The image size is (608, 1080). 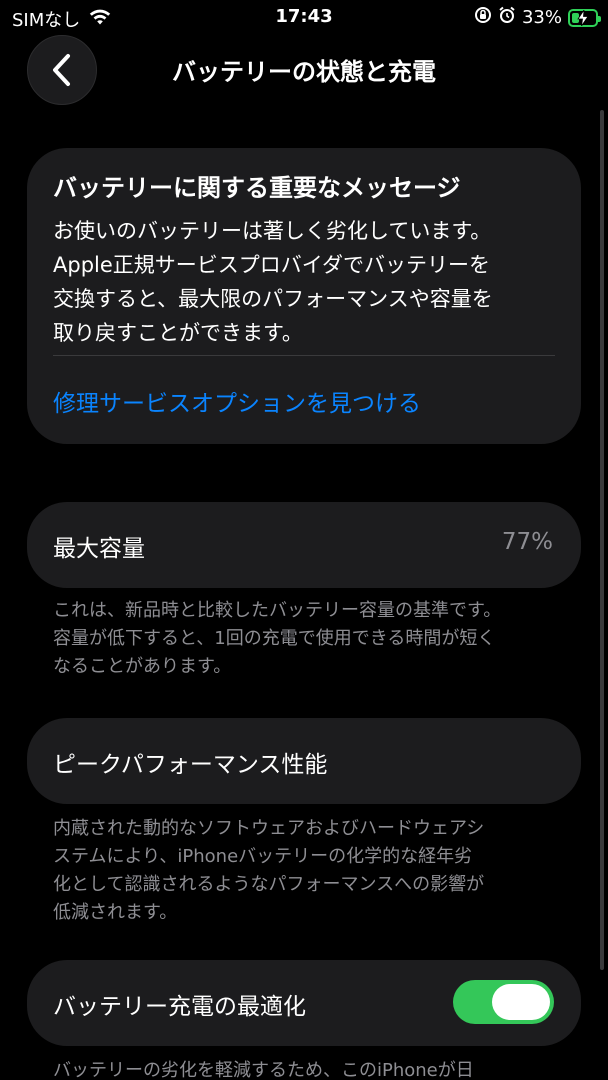 What do you see at coordinates (237, 401) in the screenshot?
I see `find-repair-options-link: 修理サービスオプションを見つける` at bounding box center [237, 401].